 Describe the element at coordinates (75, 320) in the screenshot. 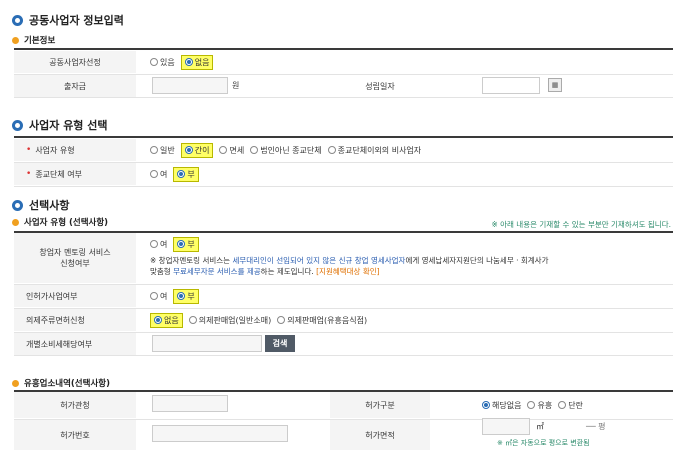

I see `liquor-license-label: 의제주류면허신청` at that location.